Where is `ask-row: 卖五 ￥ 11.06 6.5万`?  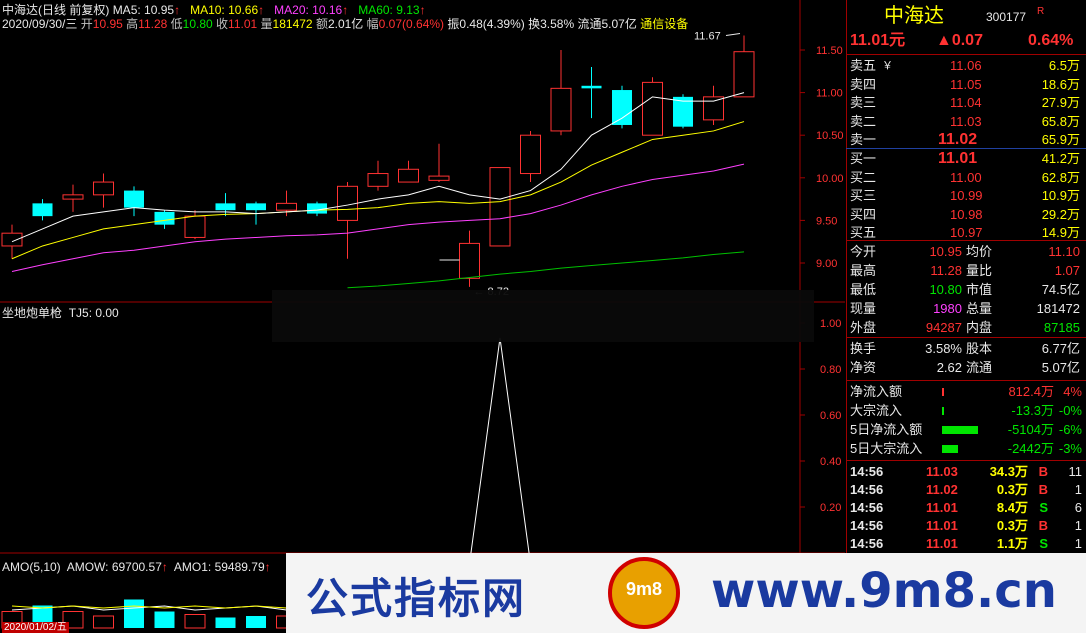
ask-row: 卖五 ￥ 11.06 6.5万 is located at coordinates (966, 66).